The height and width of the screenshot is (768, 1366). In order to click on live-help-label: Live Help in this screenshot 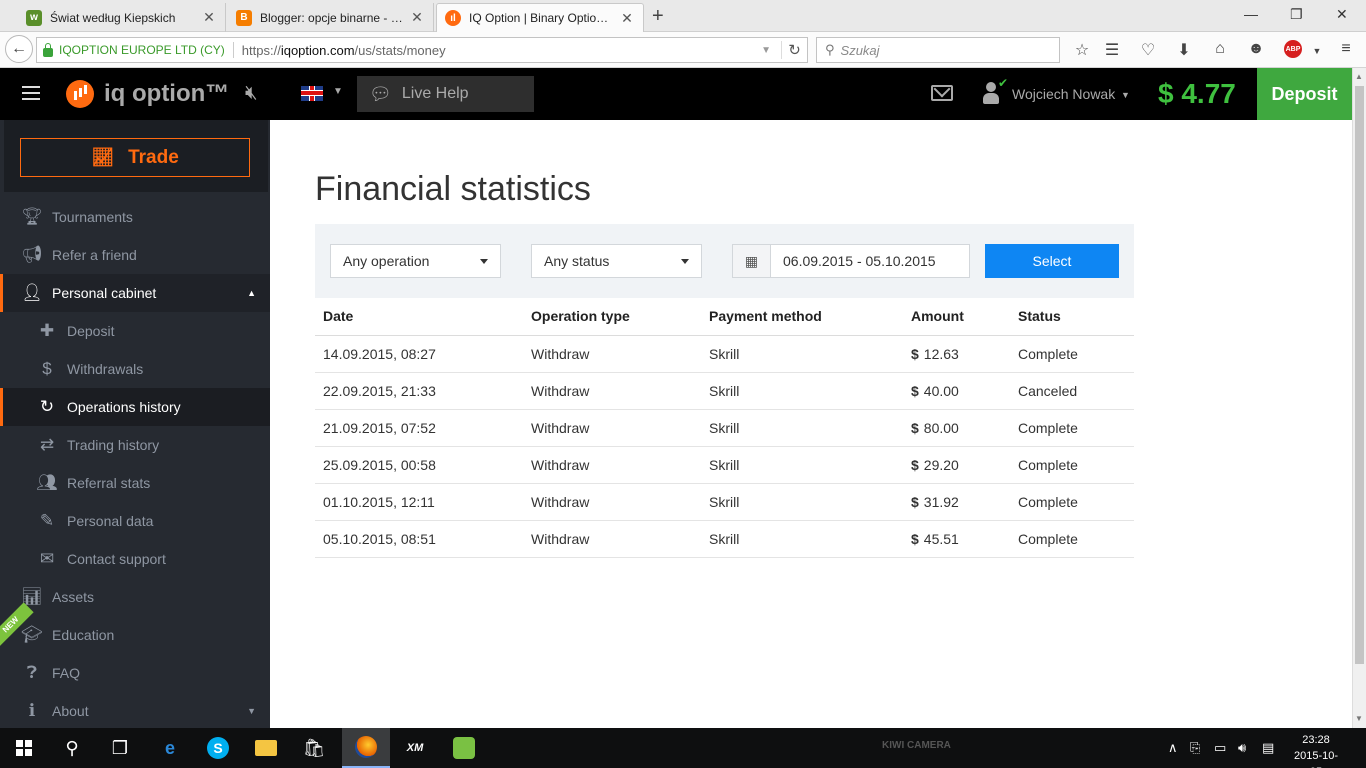, I will do `click(435, 93)`.